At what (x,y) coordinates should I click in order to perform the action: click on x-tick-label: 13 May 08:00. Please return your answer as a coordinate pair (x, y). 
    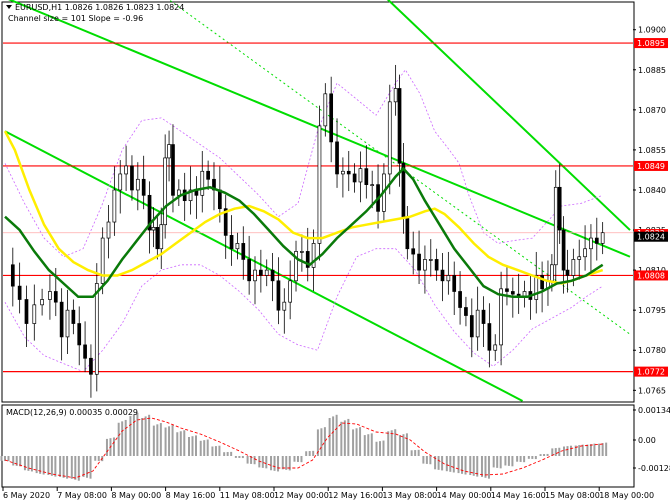
    Looking at the image, I should click on (409, 495).